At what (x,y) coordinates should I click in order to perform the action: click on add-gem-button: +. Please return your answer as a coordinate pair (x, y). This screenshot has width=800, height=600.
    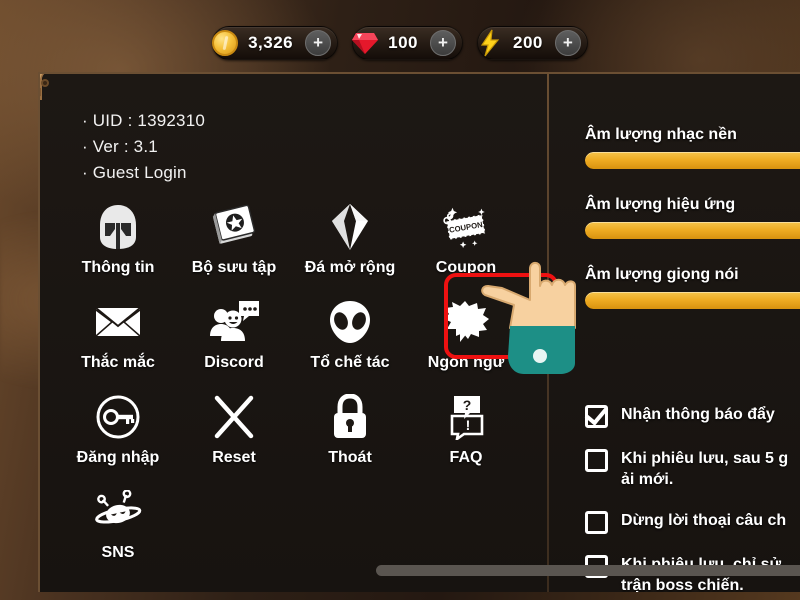
    Looking at the image, I should click on (443, 43).